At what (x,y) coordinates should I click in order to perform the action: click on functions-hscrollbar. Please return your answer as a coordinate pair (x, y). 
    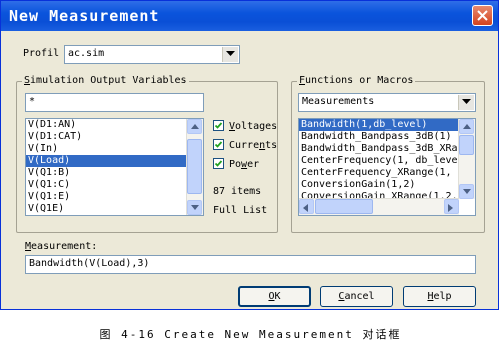
    Looking at the image, I should click on (379, 206).